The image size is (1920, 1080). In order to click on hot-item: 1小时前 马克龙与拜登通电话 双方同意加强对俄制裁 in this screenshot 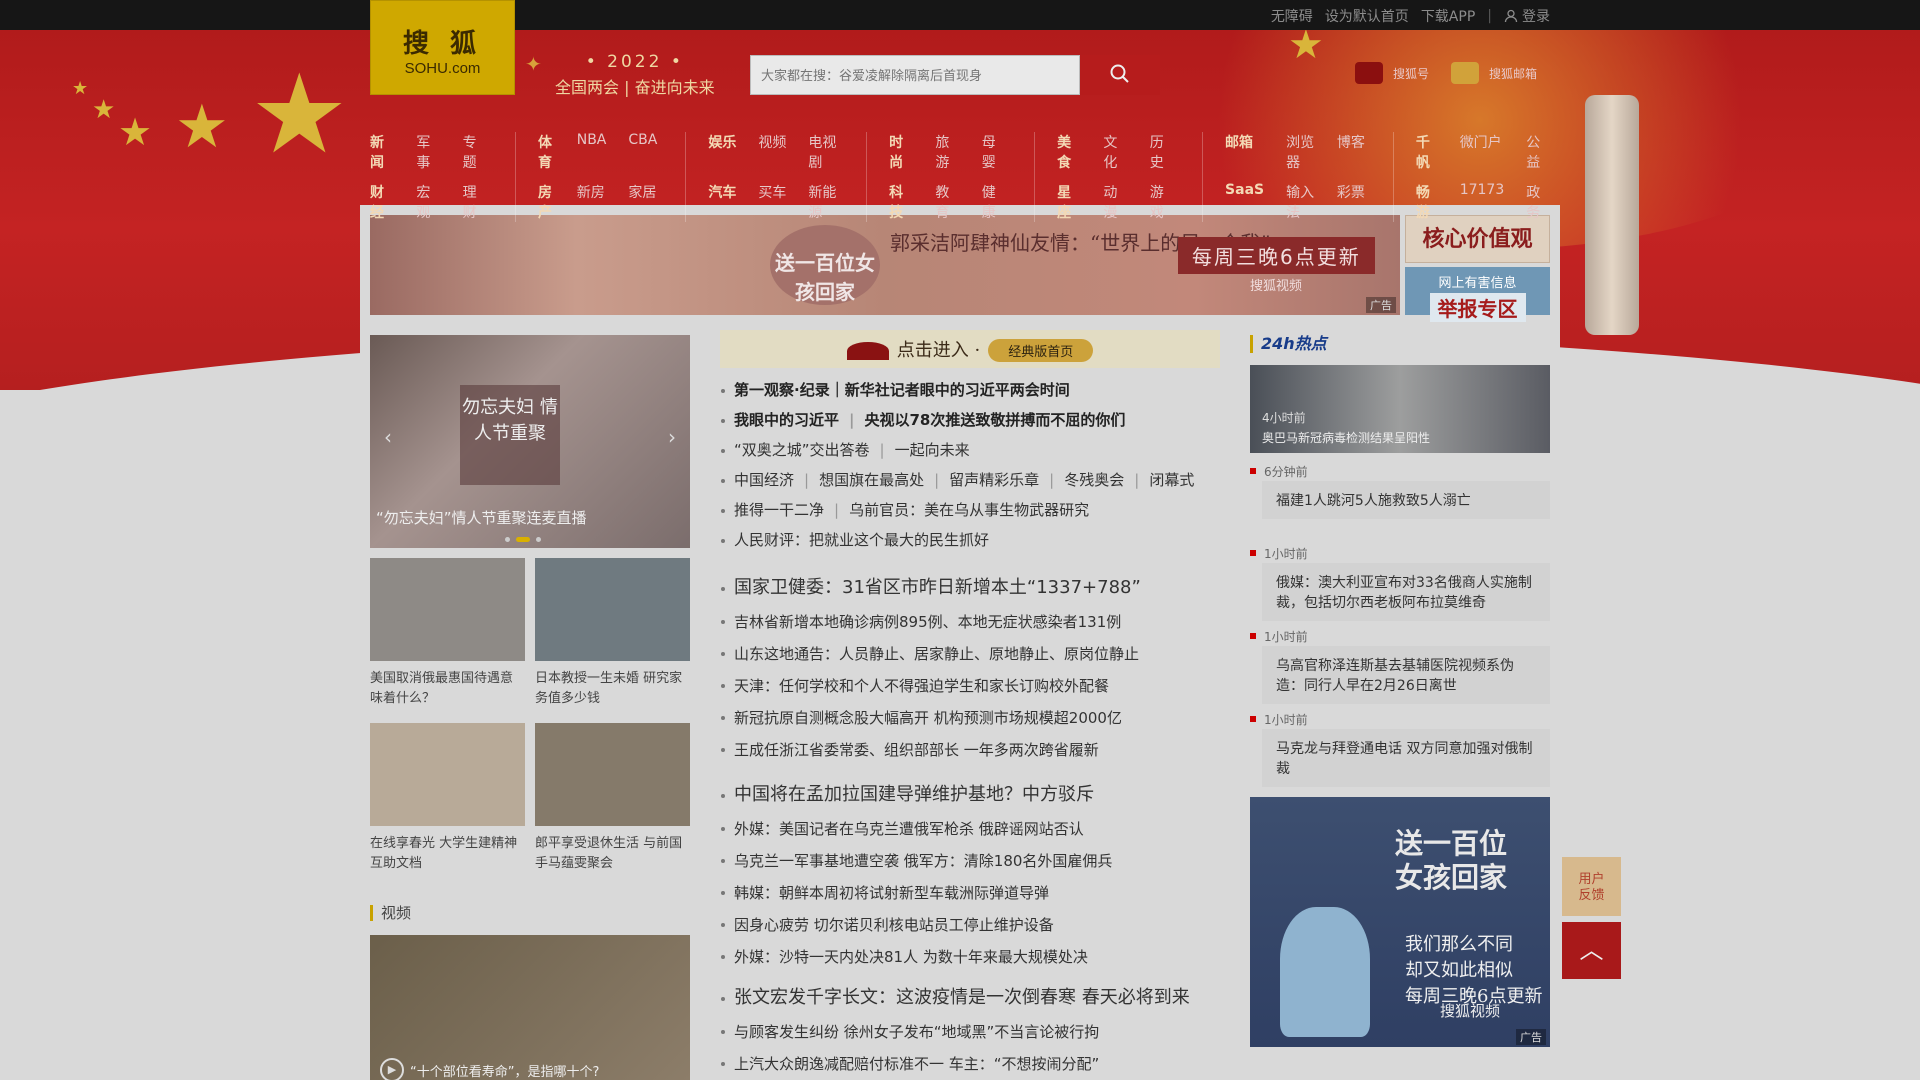, I will do `click(1400, 749)`.